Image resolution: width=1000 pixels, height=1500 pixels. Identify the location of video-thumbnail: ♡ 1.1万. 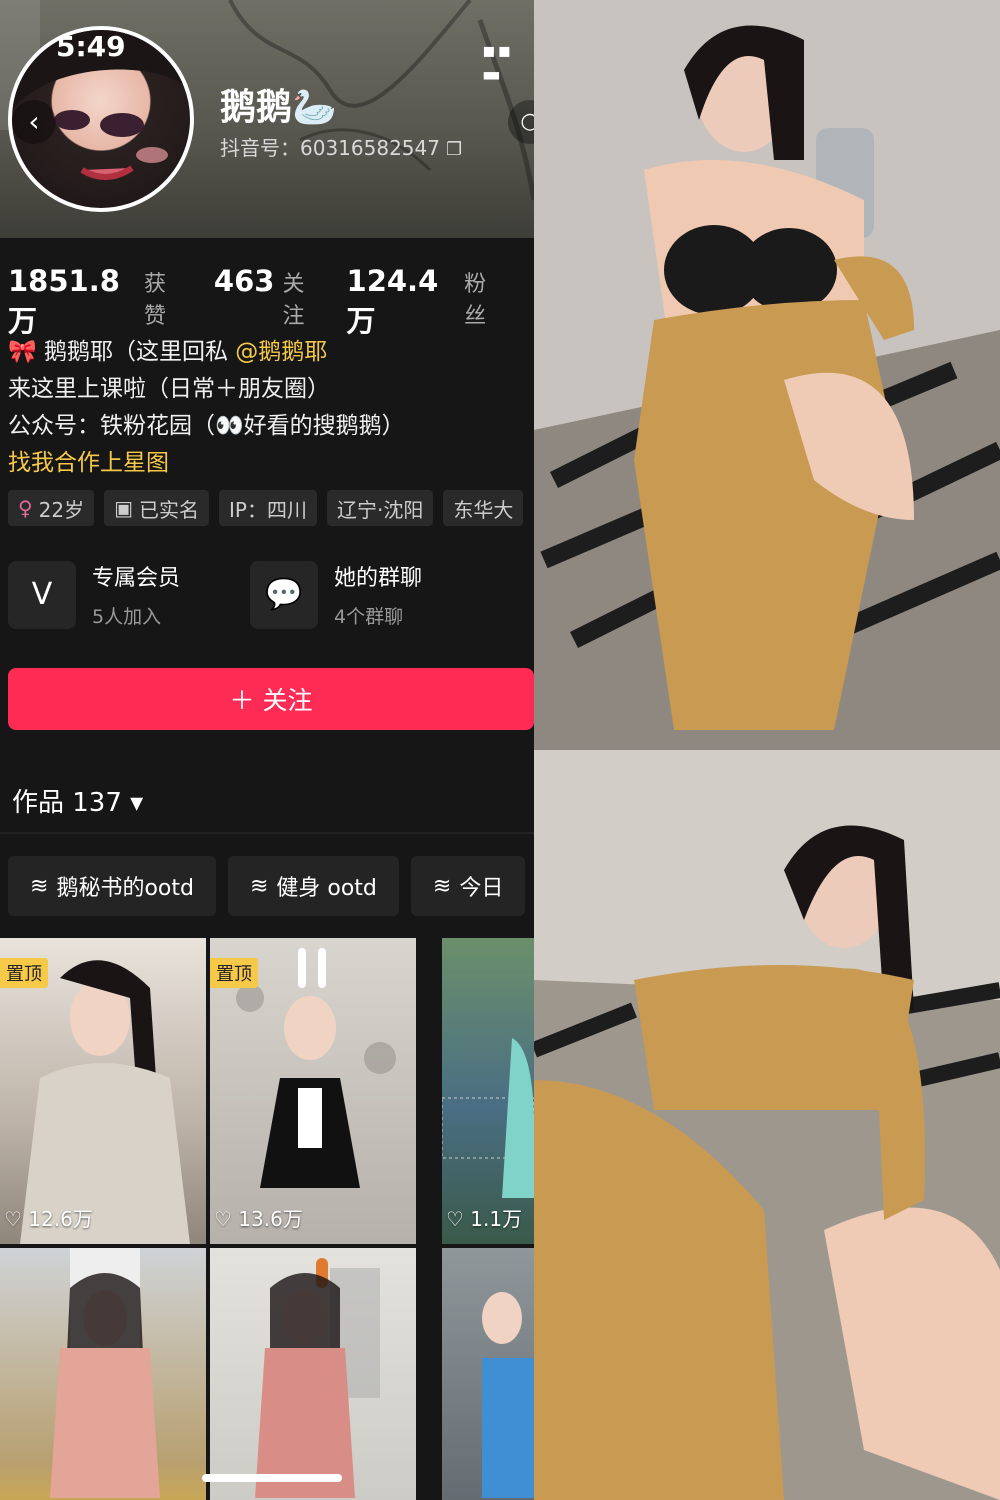
(488, 1091).